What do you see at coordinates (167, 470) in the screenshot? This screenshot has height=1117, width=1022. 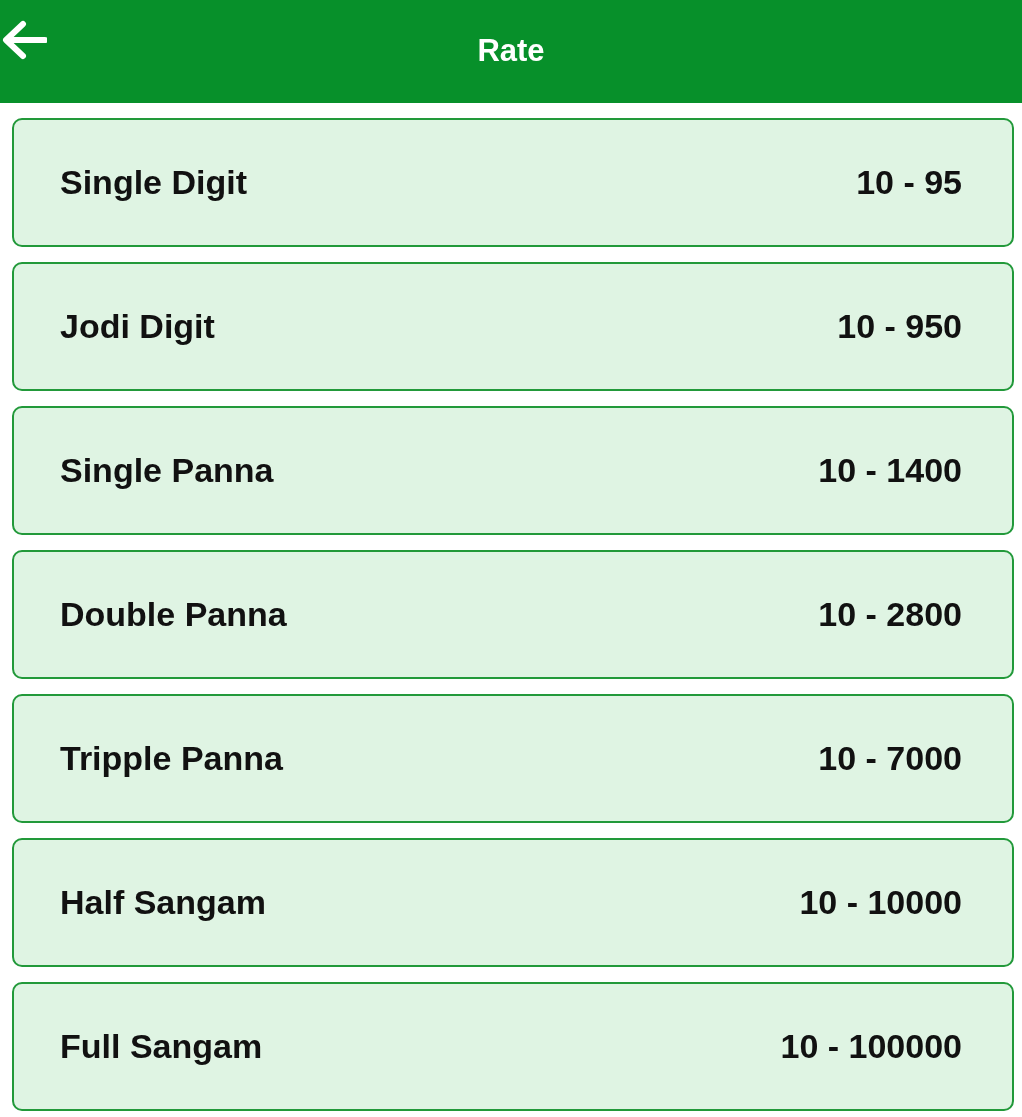 I see `game-name: Single Panna` at bounding box center [167, 470].